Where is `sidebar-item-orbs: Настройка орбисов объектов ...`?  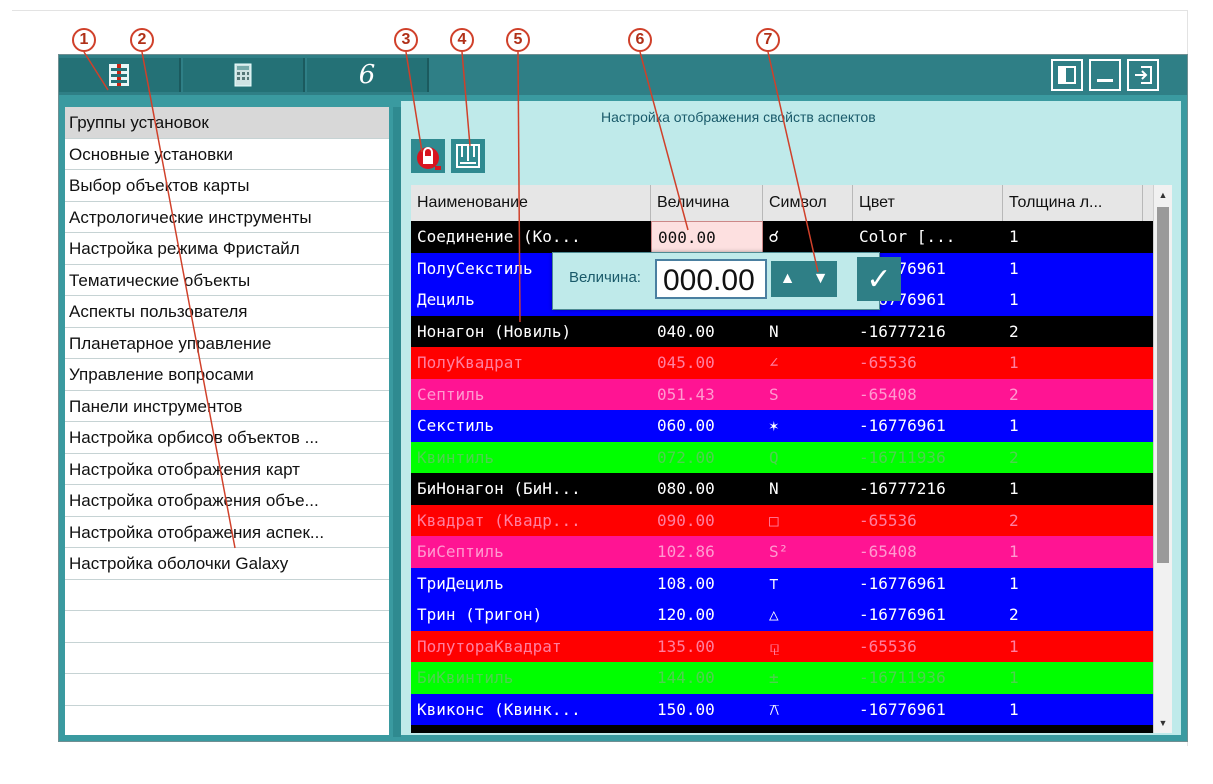 sidebar-item-orbs: Настройка орбисов объектов ... is located at coordinates (227, 438).